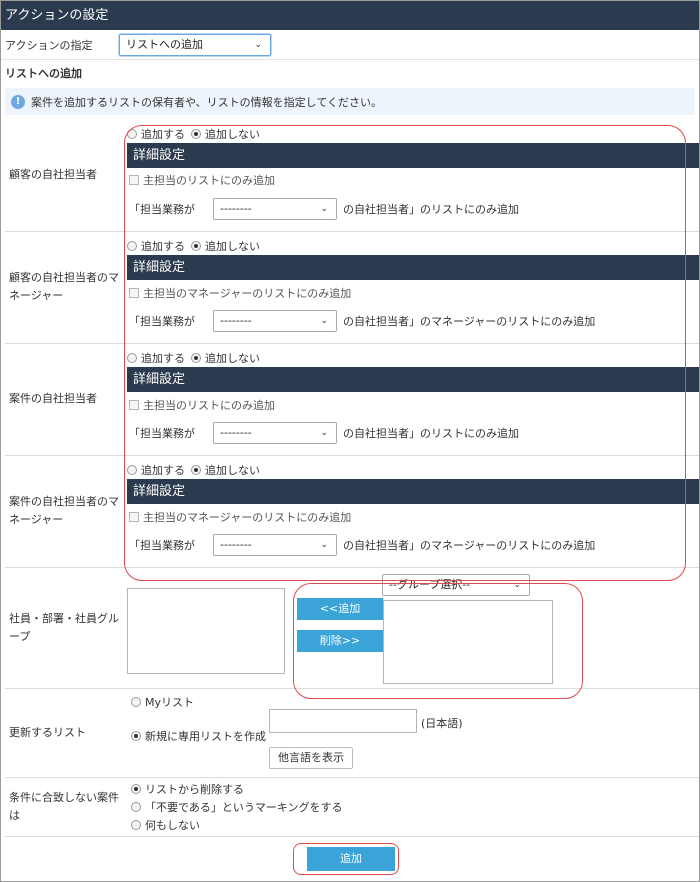  What do you see at coordinates (66, 733) in the screenshot?
I see `row-label: 更新するリスト` at bounding box center [66, 733].